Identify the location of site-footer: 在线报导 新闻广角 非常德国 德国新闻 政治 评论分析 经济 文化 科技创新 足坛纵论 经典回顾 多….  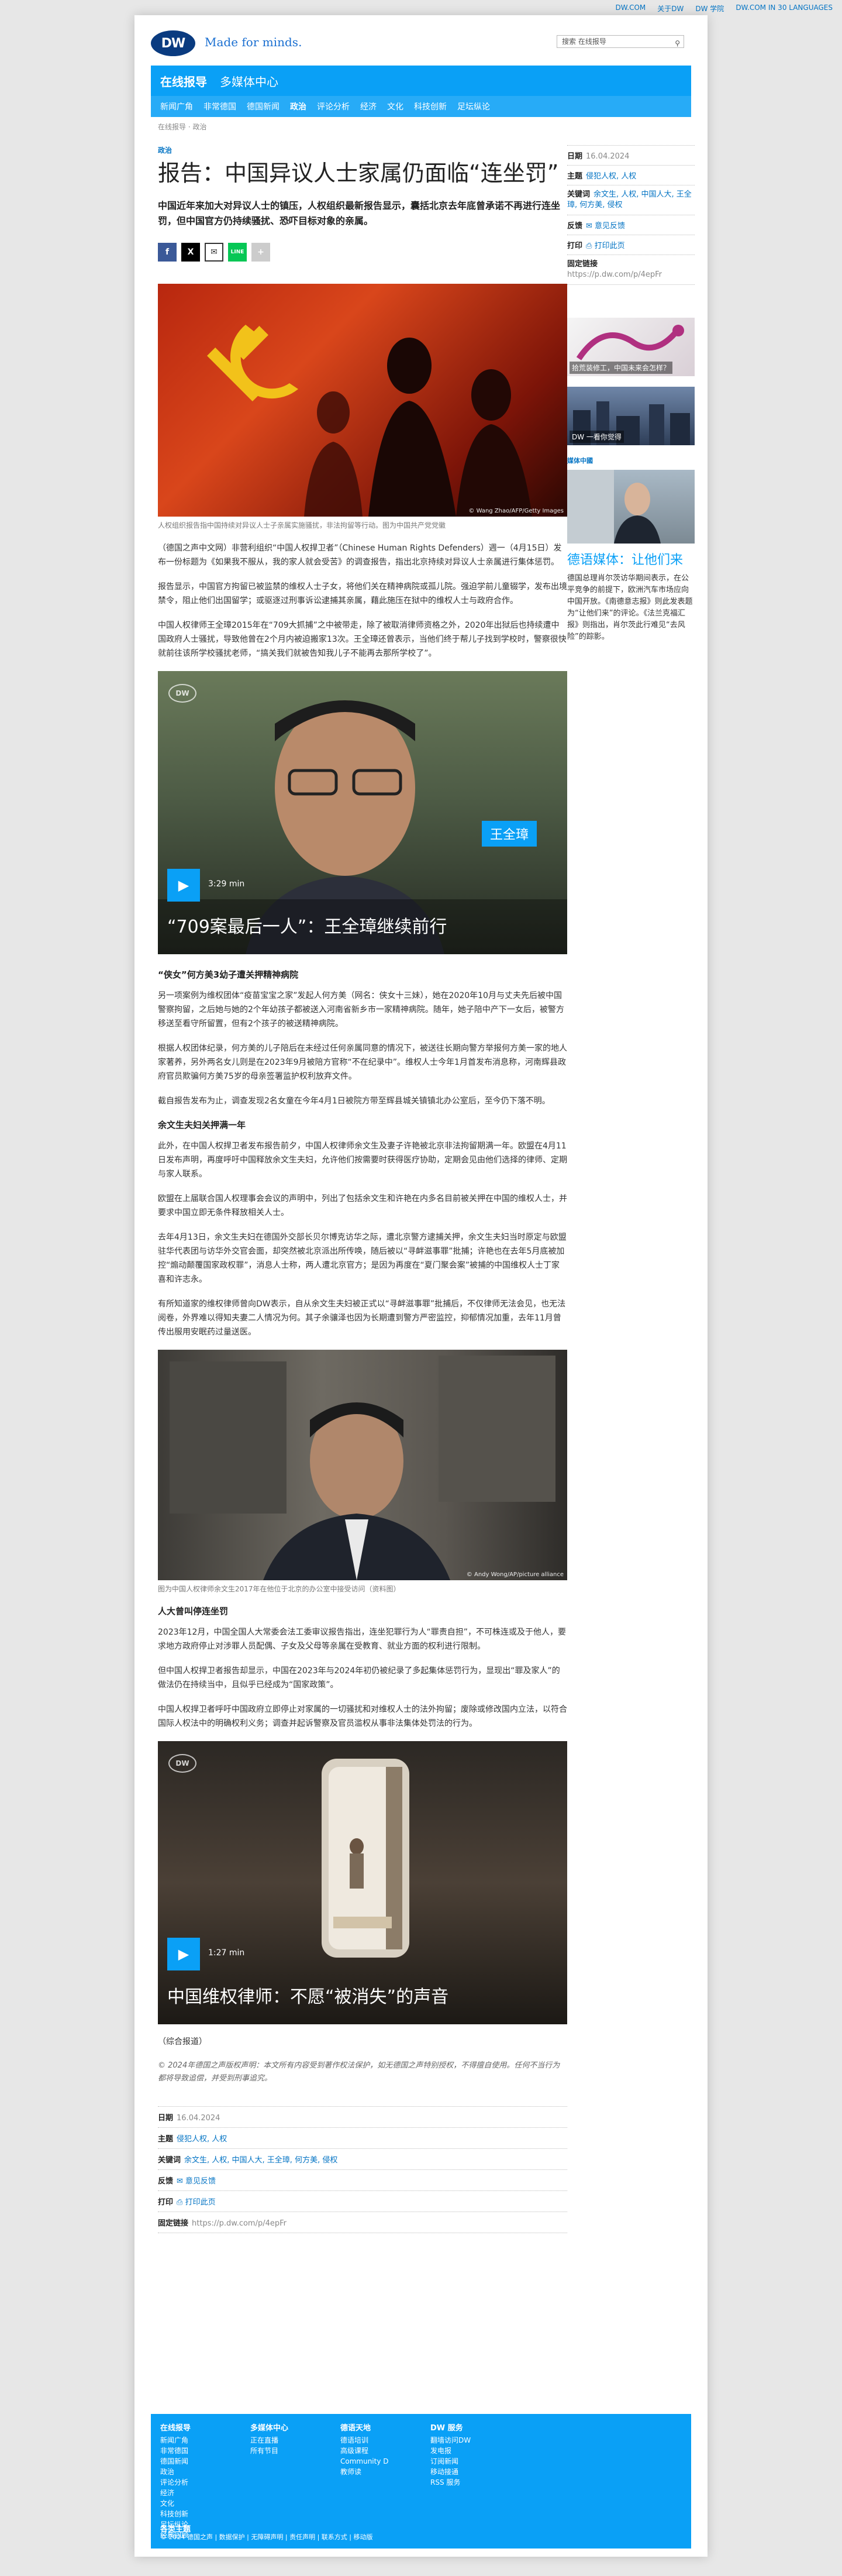
(421, 2481).